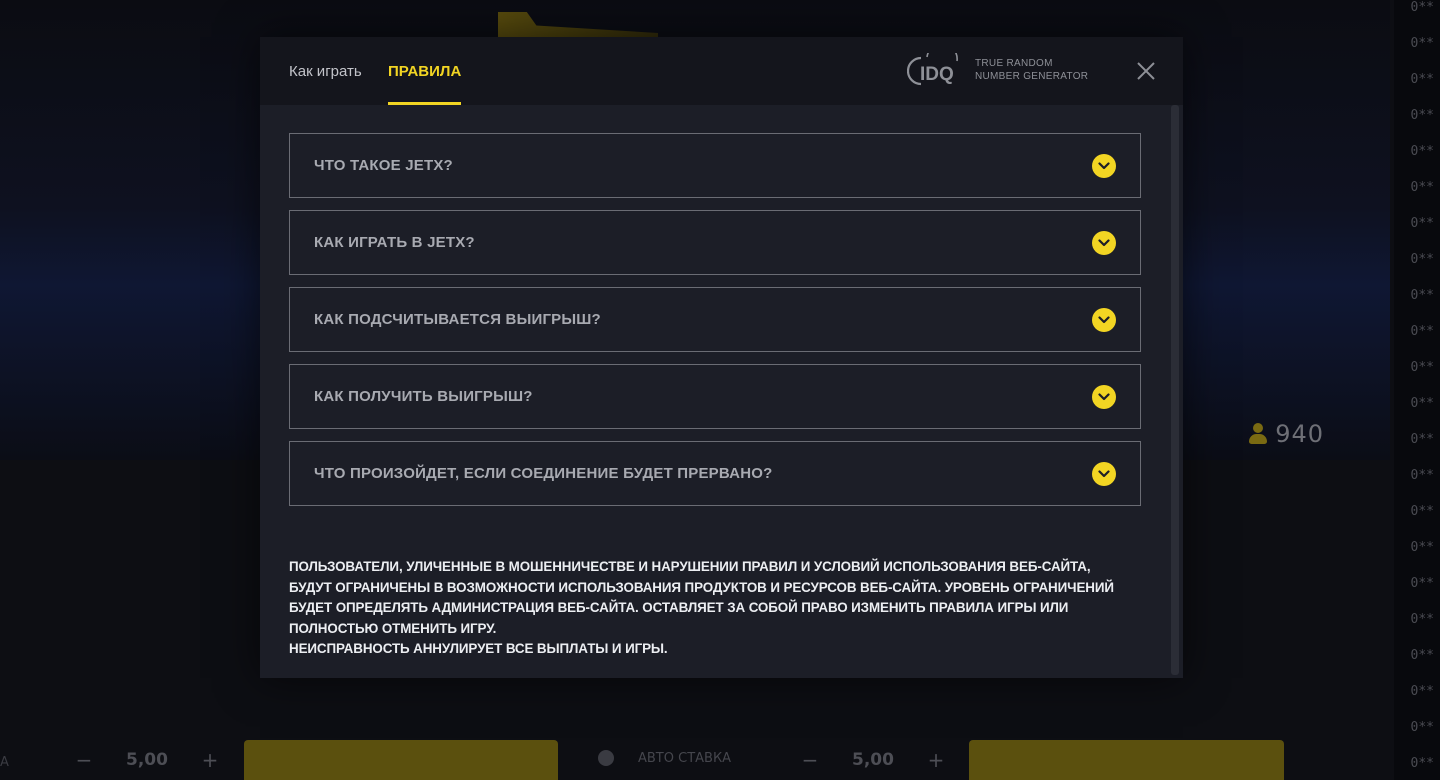  I want to click on rng-text: TRUE RANDOM NUMBER GENERATOR, so click(1031, 70).